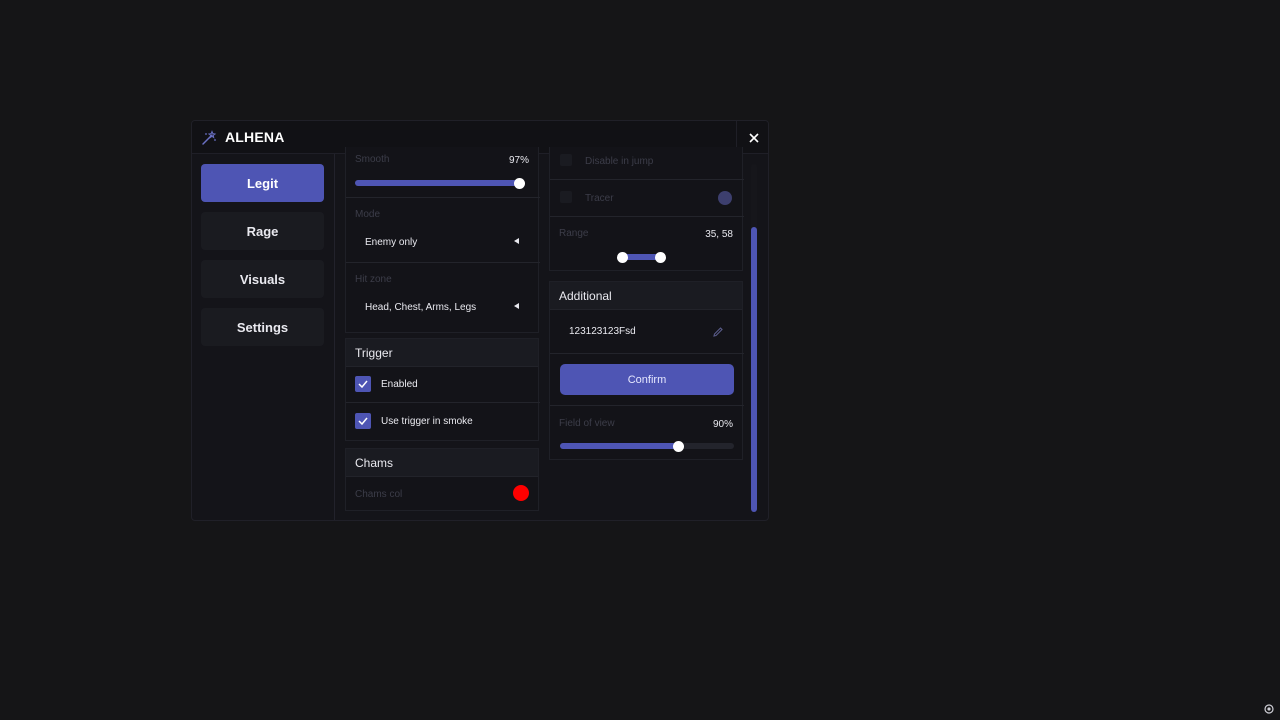  Describe the element at coordinates (619, 161) in the screenshot. I see `disable-in-jump-label: Disable in jump` at that location.